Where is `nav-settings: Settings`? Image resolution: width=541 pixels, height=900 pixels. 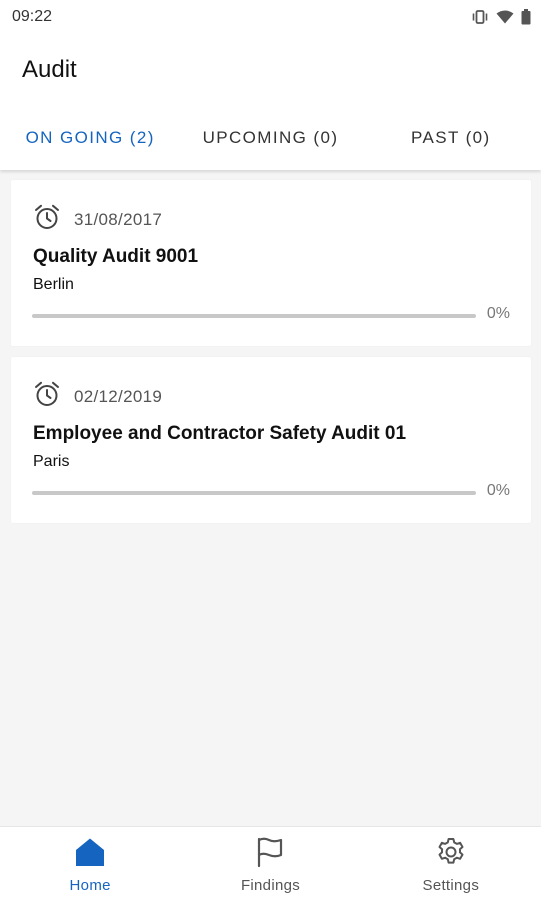 nav-settings: Settings is located at coordinates (451, 863).